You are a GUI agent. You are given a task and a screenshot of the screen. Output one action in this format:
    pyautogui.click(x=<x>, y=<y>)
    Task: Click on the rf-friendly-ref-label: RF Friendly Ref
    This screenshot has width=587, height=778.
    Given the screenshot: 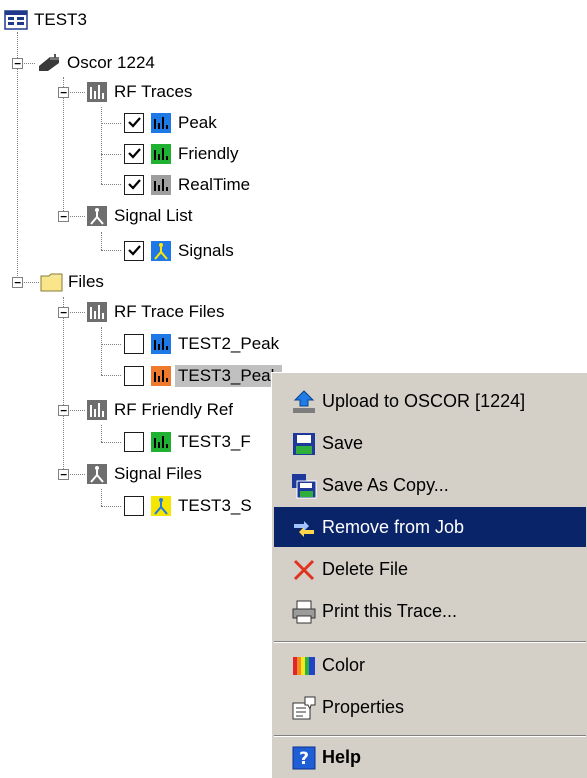 What is the action you would take?
    pyautogui.click(x=173, y=410)
    